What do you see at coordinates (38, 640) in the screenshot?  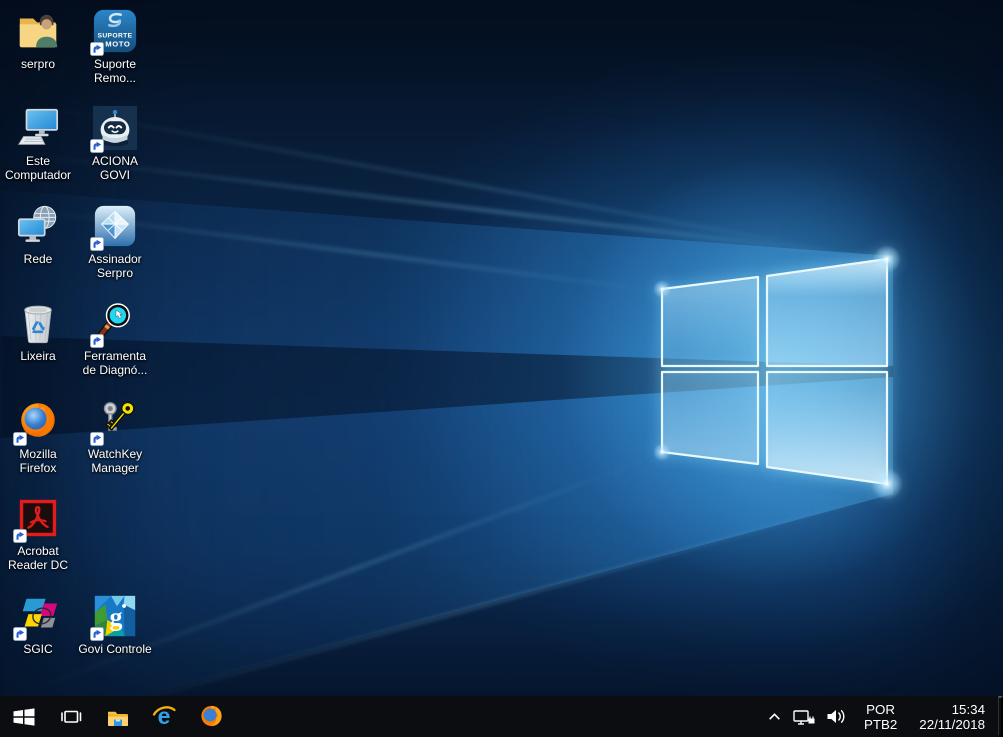 I see `desktop-icon-sgic: SGIC` at bounding box center [38, 640].